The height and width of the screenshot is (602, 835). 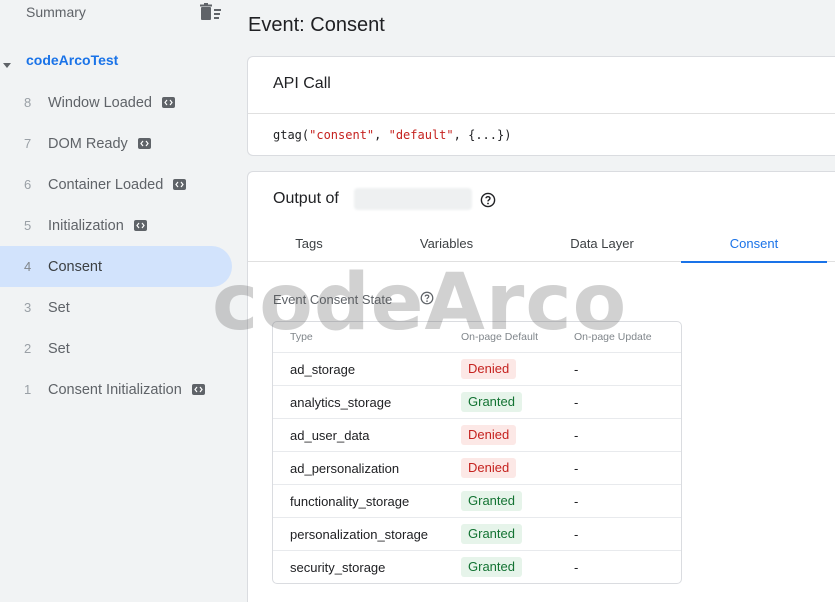 What do you see at coordinates (602, 243) in the screenshot?
I see `tab-data-layer: Data Layer` at bounding box center [602, 243].